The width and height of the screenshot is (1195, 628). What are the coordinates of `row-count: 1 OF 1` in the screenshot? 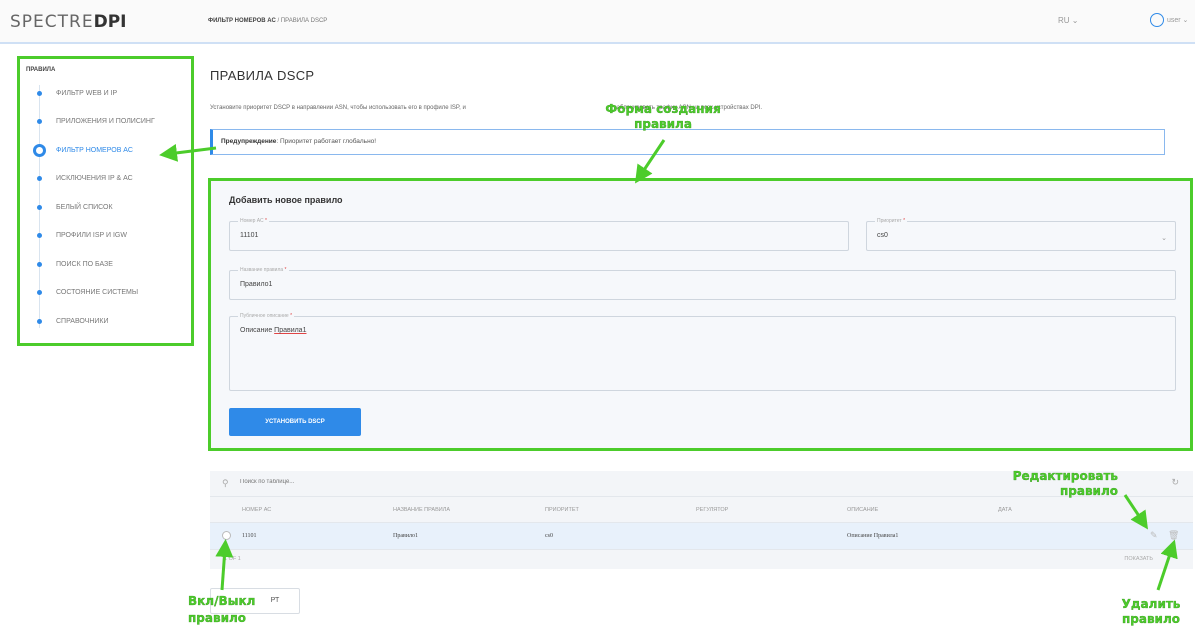 It's located at (232, 559).